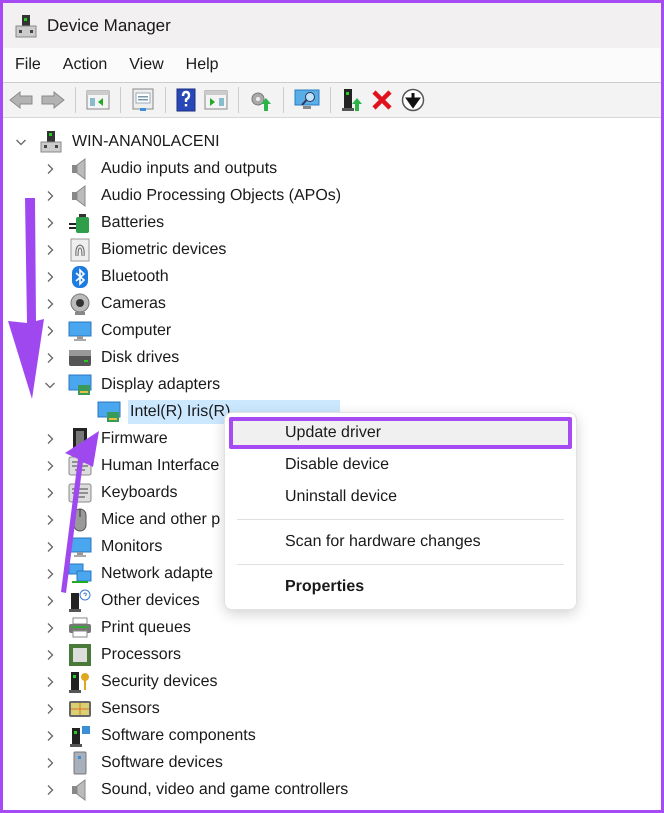  I want to click on tree-item: Monitors, so click(131, 546).